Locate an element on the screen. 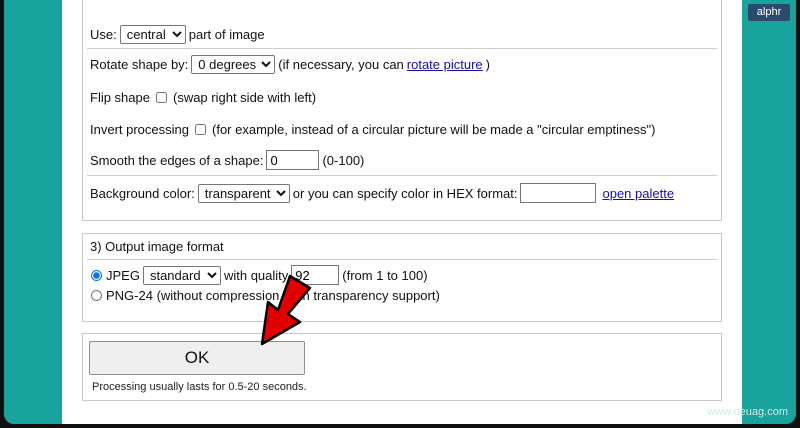 The image size is (800, 428). rotate-note-end: ) is located at coordinates (487, 64).